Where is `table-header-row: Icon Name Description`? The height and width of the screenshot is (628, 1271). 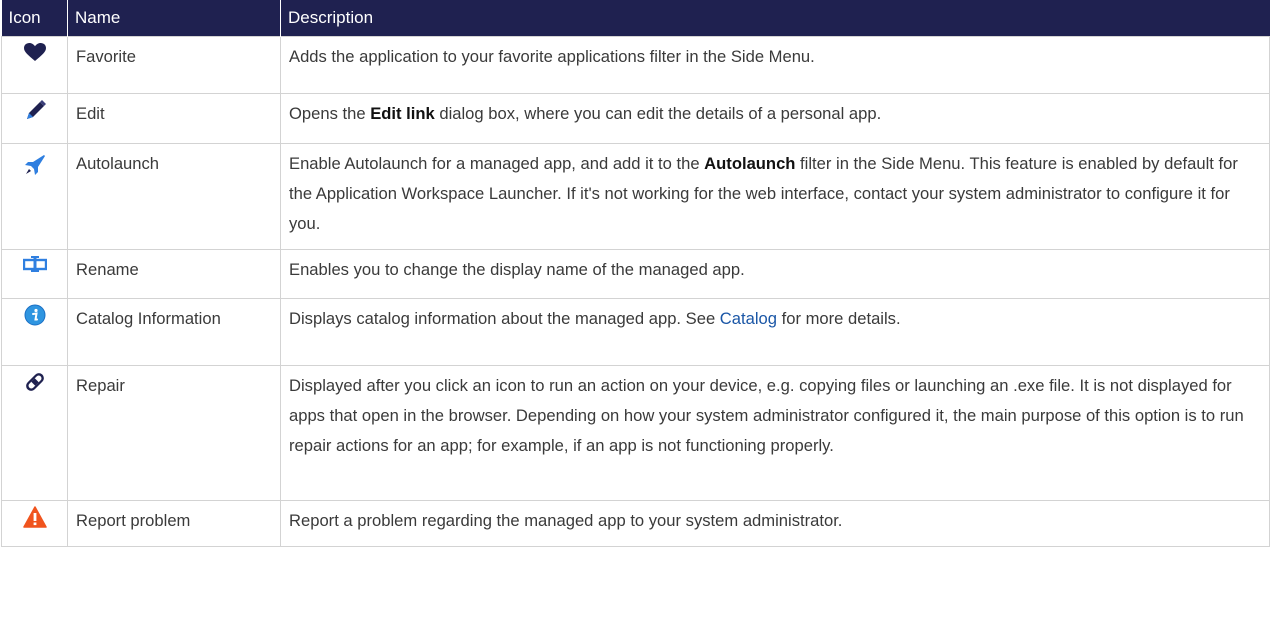 table-header-row: Icon Name Description is located at coordinates (635, 18).